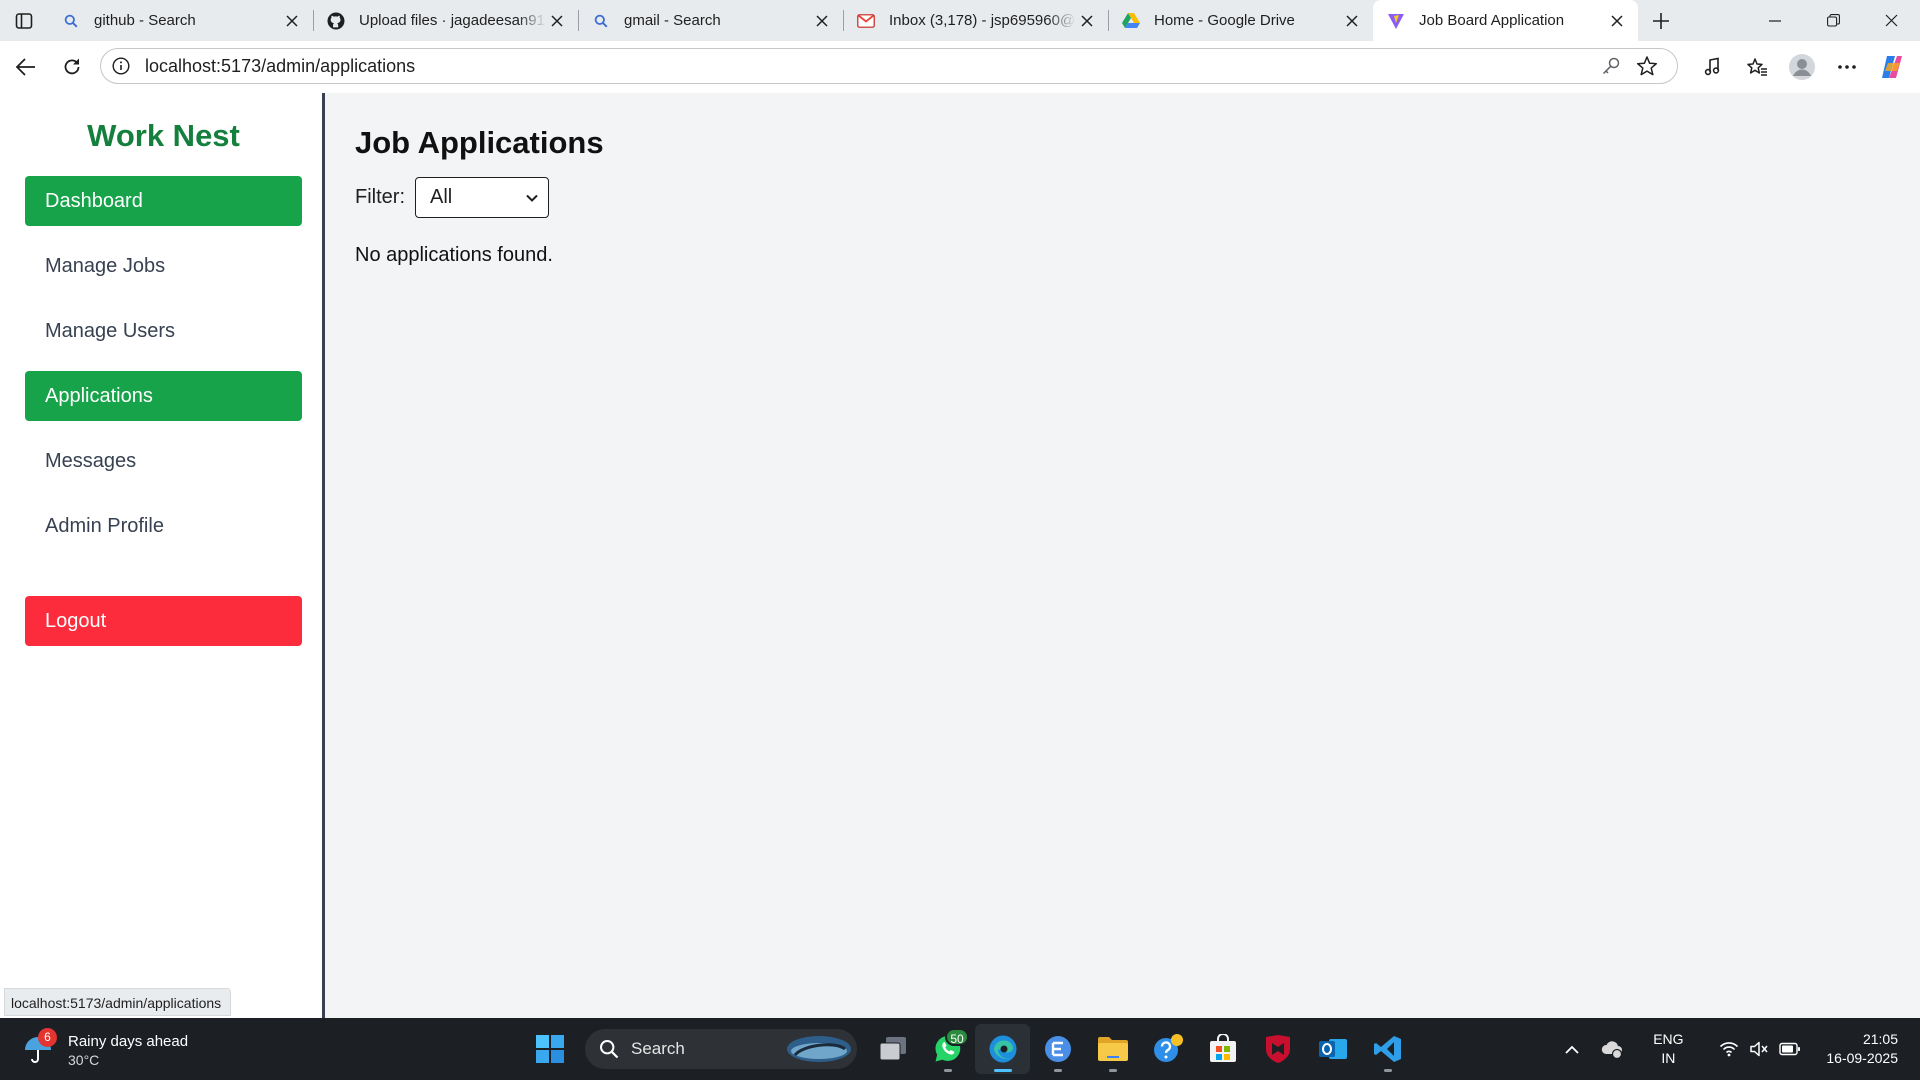 The image size is (1920, 1080). Describe the element at coordinates (1790, 1049) in the screenshot. I see `battery-icon` at that location.